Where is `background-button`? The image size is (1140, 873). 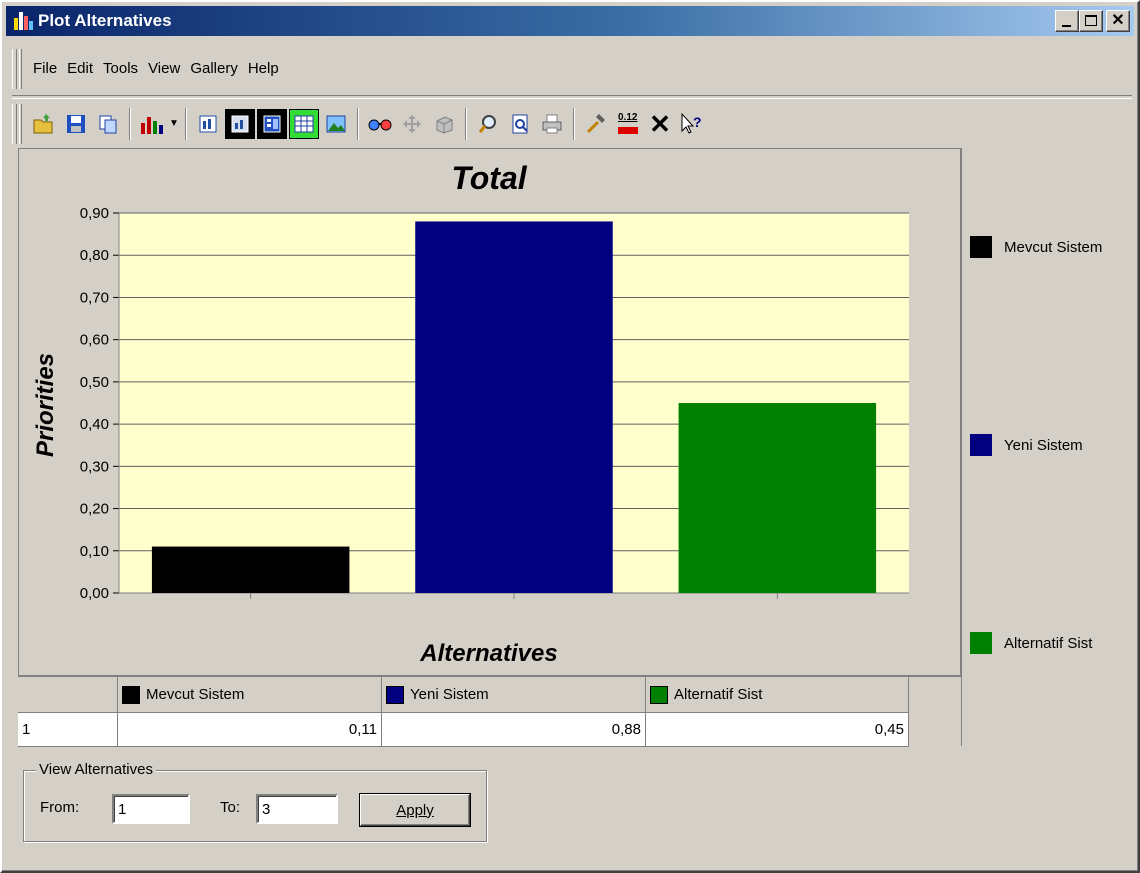
background-button is located at coordinates (336, 124).